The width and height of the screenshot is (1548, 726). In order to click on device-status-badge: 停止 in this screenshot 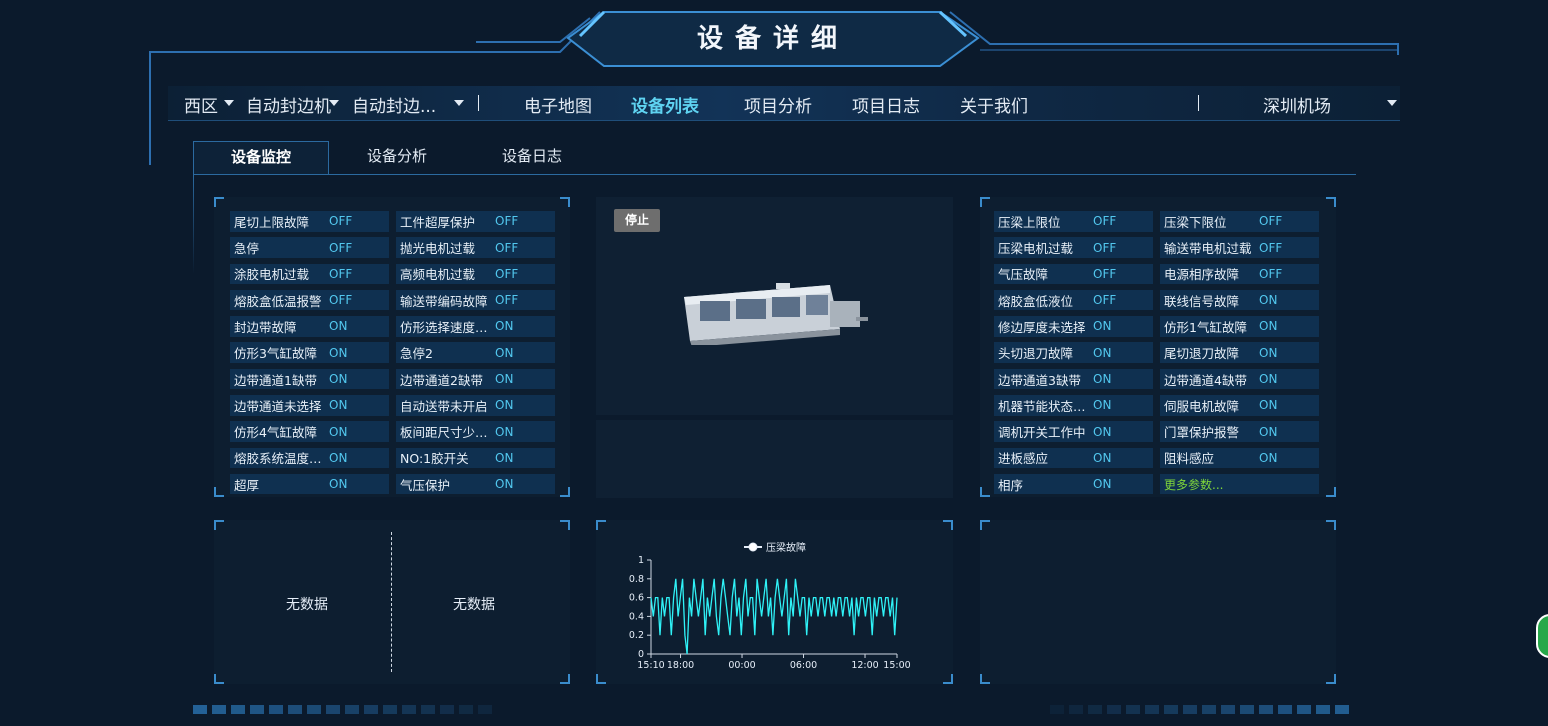, I will do `click(637, 220)`.